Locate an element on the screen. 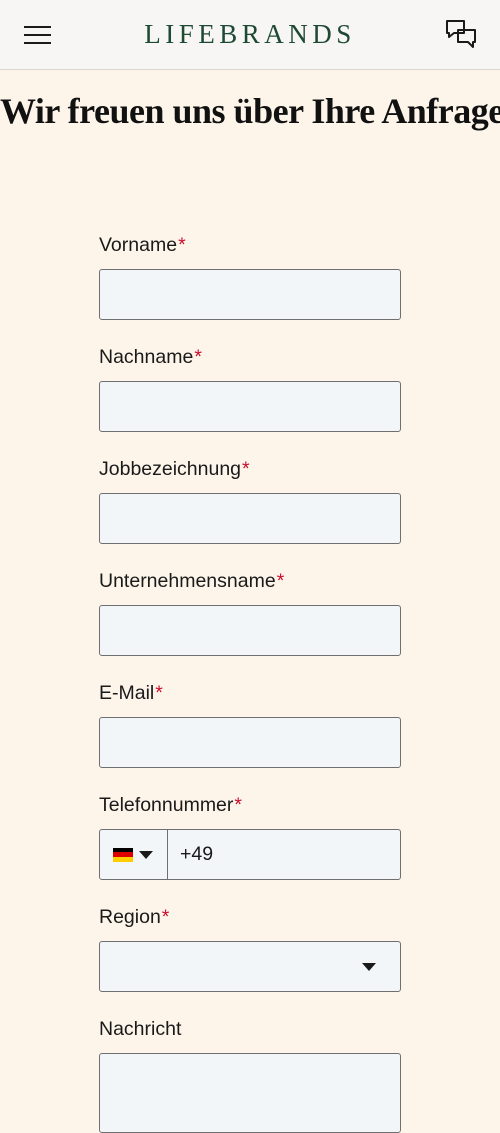  job-title-field: Jobbezeichnung* is located at coordinates (250, 500).